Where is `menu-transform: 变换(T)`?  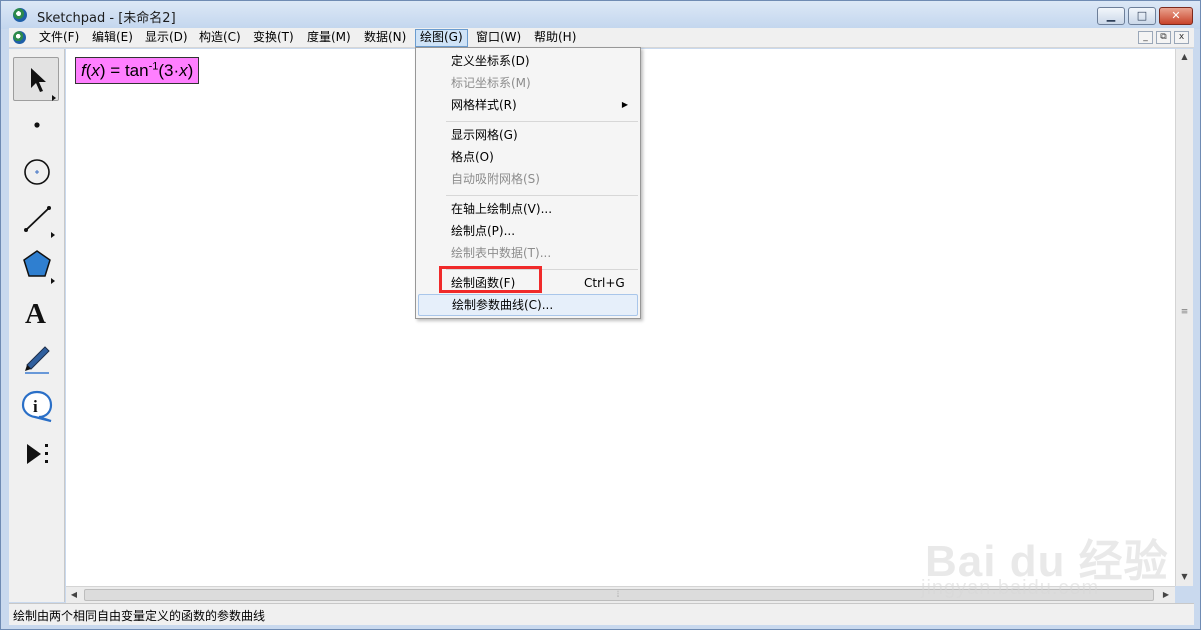 menu-transform: 变换(T) is located at coordinates (273, 38).